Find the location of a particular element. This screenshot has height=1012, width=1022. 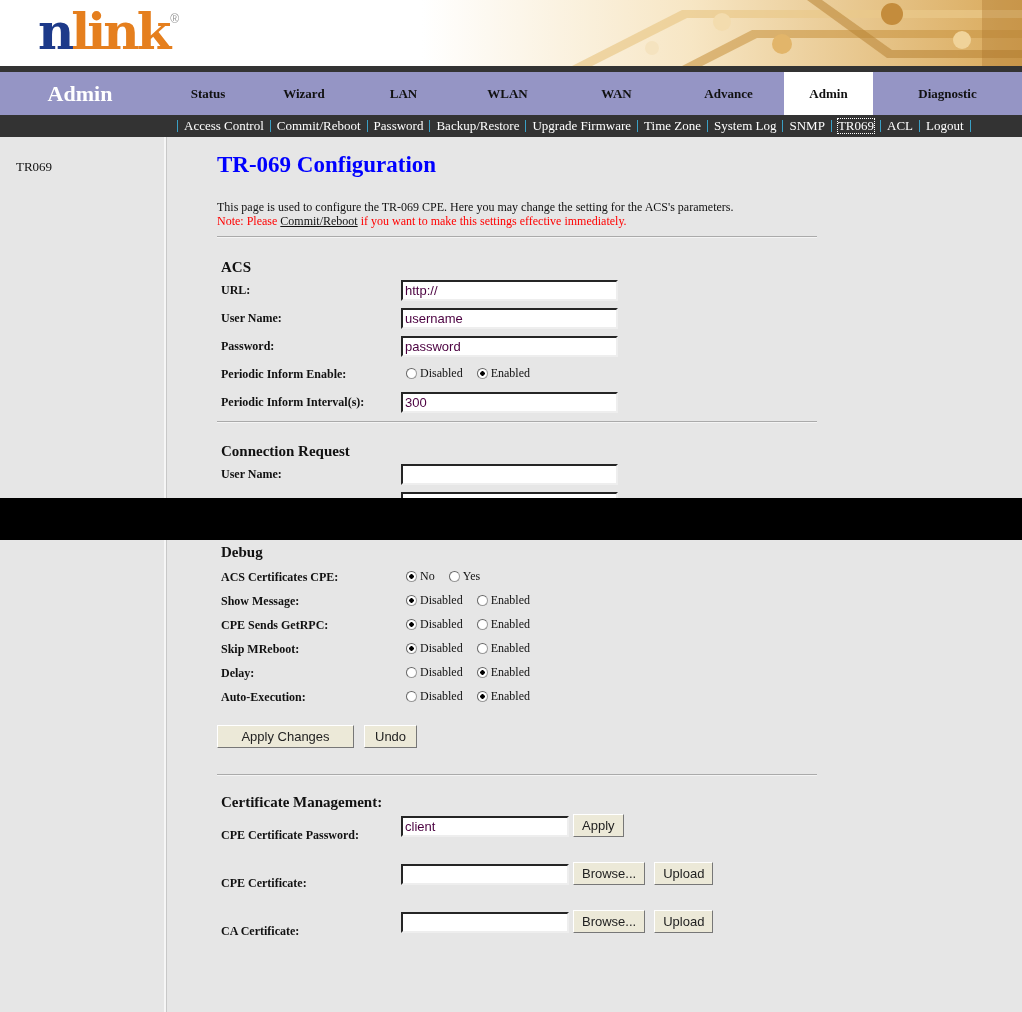

subnav-link: Backup/Restore is located at coordinates (478, 126).